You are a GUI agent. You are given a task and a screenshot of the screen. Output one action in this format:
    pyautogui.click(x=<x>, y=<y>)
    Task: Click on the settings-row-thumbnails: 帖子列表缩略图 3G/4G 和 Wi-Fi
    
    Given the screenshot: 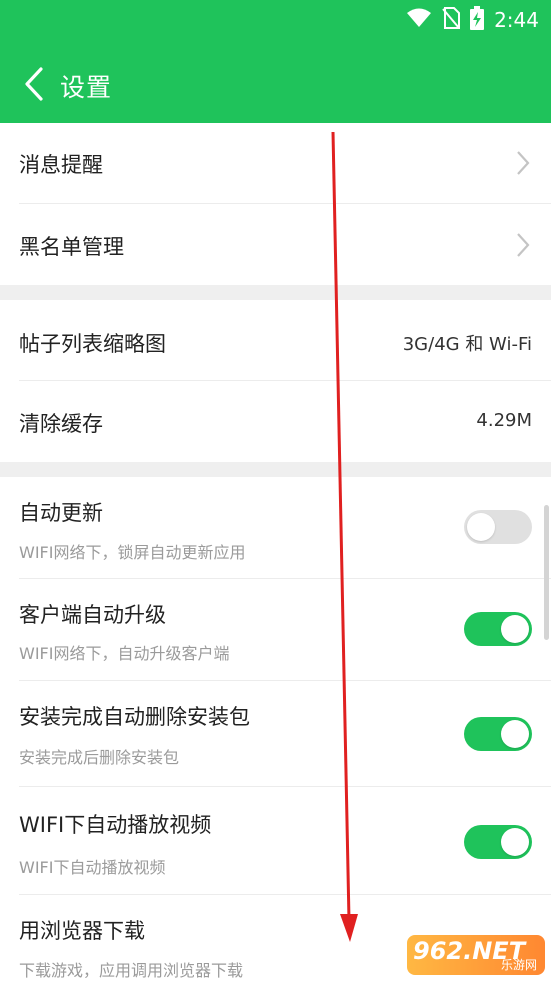 What is the action you would take?
    pyautogui.click(x=275, y=340)
    